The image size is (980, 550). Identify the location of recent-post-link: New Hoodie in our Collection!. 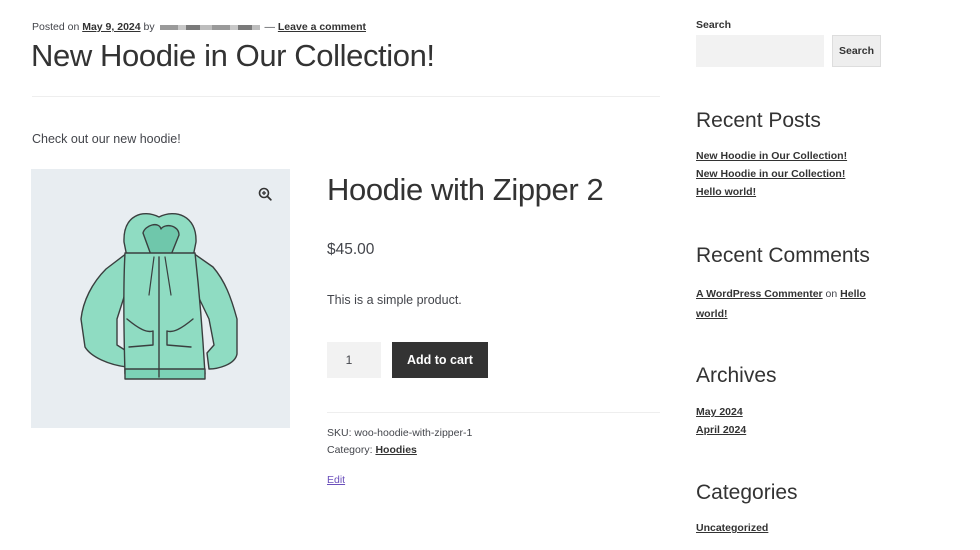
(770, 174).